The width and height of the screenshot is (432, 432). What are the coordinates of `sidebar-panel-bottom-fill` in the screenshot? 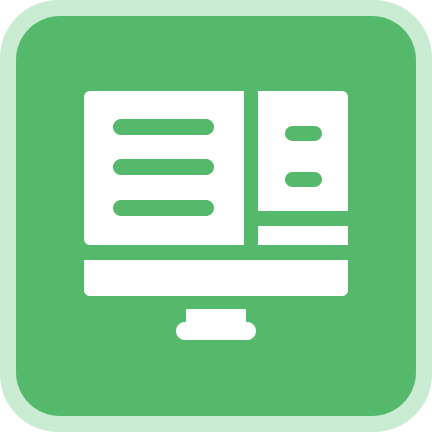 It's located at (303, 200).